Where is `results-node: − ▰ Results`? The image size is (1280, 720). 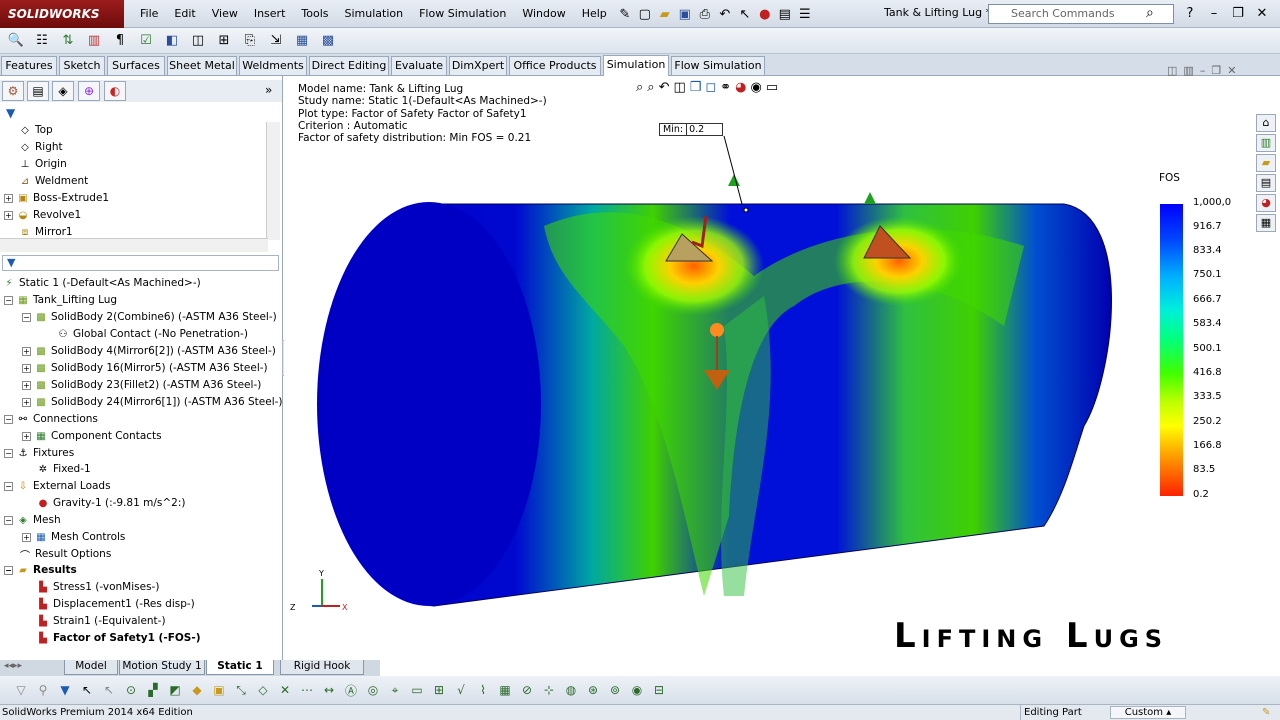 results-node: − ▰ Results is located at coordinates (40, 570).